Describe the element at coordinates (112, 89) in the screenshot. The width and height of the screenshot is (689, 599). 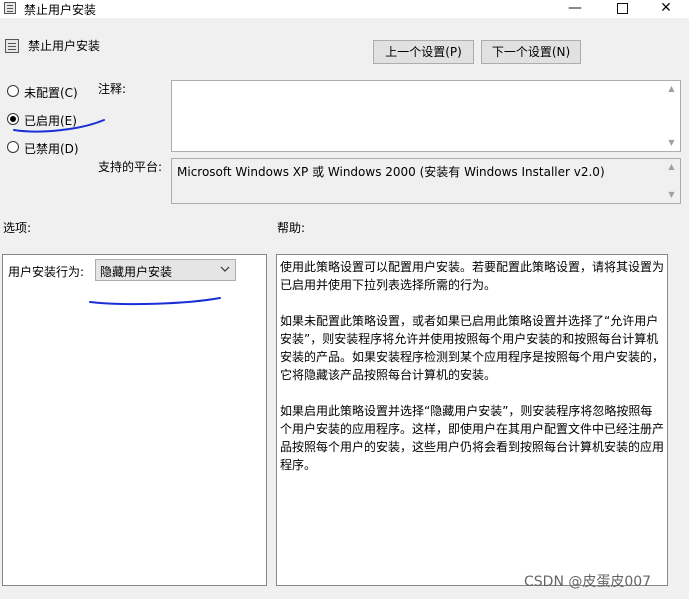
I see `comment-label: 注释:` at that location.